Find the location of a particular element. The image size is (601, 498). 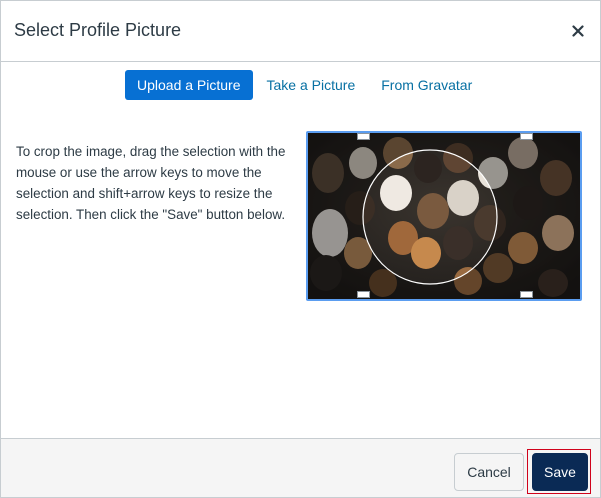

crop-handle-top-left is located at coordinates (363, 136).